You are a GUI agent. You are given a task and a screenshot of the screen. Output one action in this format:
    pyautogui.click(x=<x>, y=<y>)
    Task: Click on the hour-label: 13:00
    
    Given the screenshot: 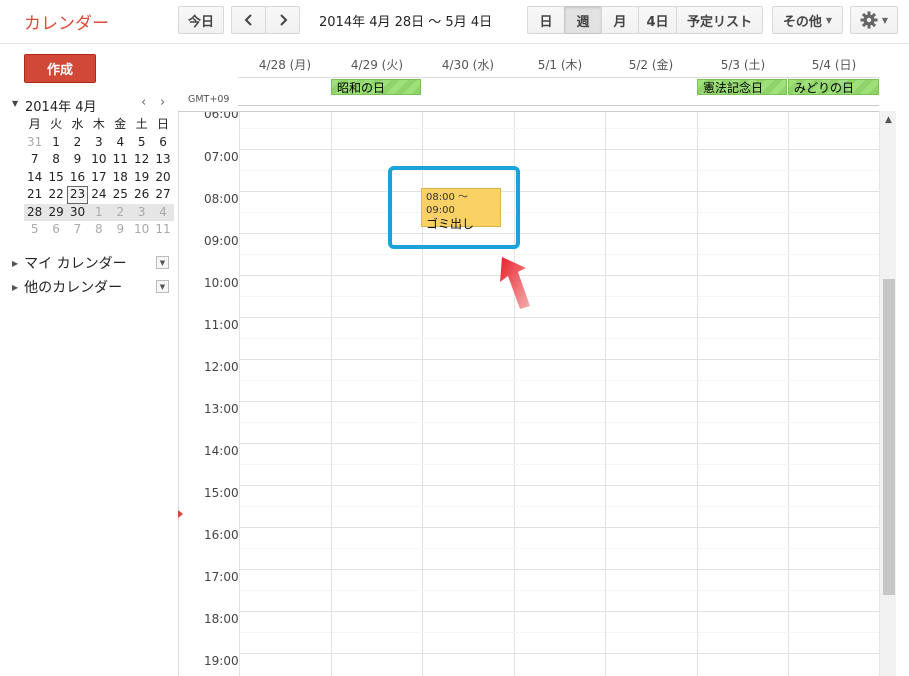 What is the action you would take?
    pyautogui.click(x=221, y=409)
    